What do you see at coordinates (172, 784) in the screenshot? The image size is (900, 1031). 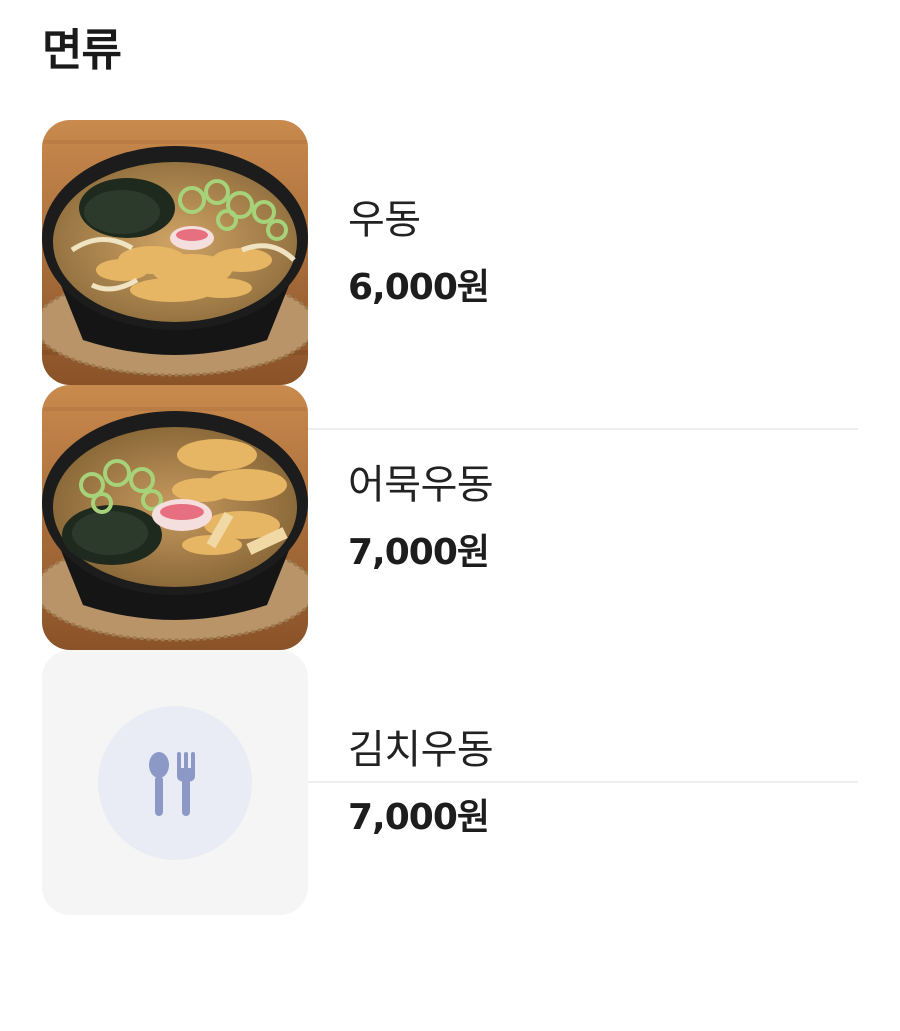 I see `utensils-icon` at bounding box center [172, 784].